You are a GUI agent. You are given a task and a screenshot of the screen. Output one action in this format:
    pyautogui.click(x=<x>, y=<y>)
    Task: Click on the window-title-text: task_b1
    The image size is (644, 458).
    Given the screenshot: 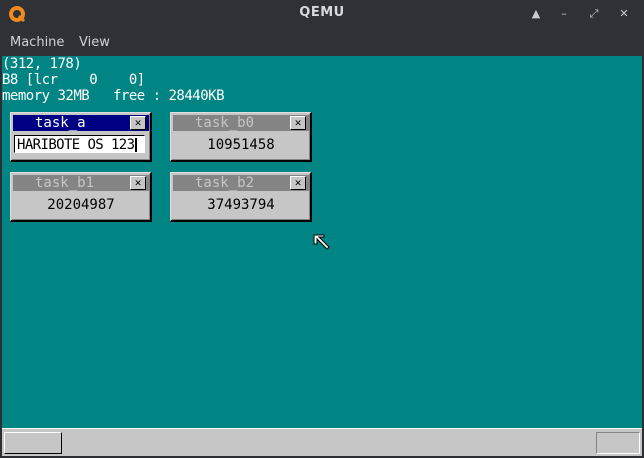 What is the action you would take?
    pyautogui.click(x=65, y=183)
    